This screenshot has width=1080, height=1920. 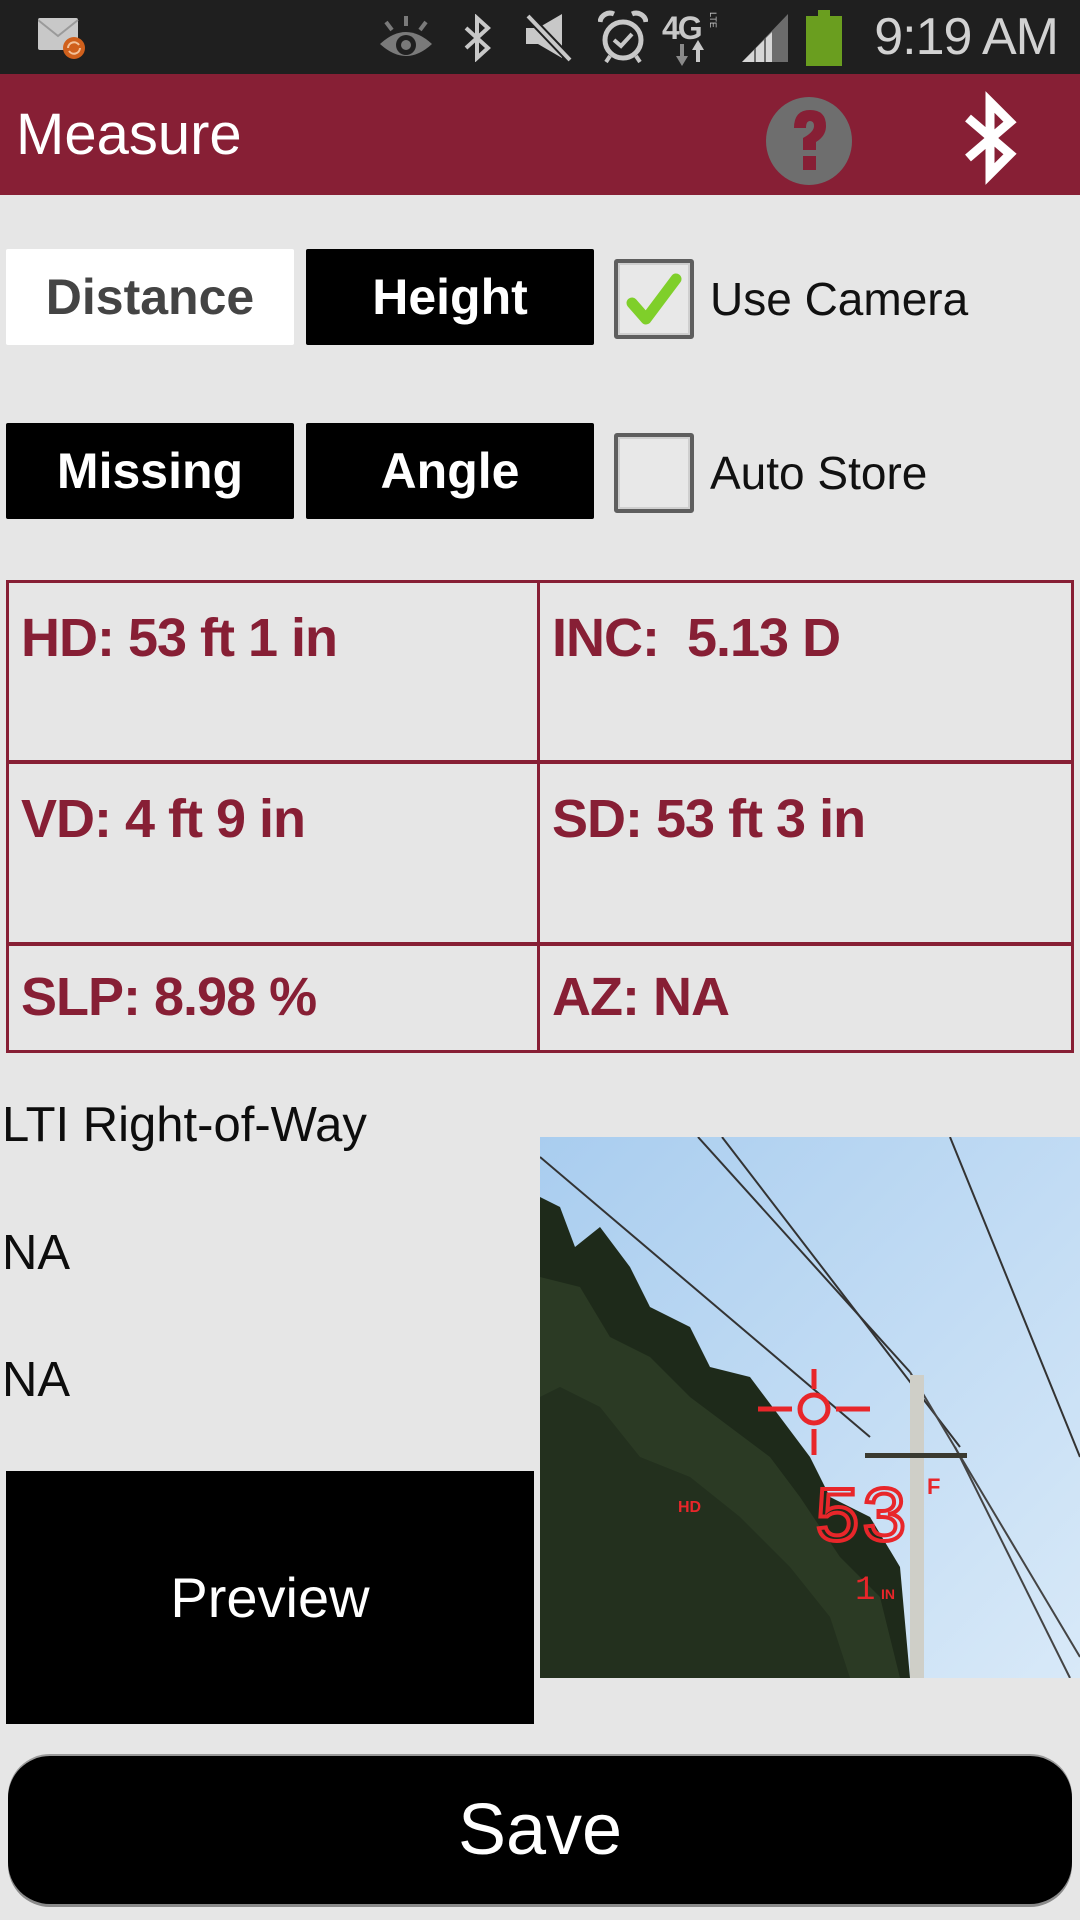 I want to click on overlay-mode-label: HD, so click(x=689, y=1507).